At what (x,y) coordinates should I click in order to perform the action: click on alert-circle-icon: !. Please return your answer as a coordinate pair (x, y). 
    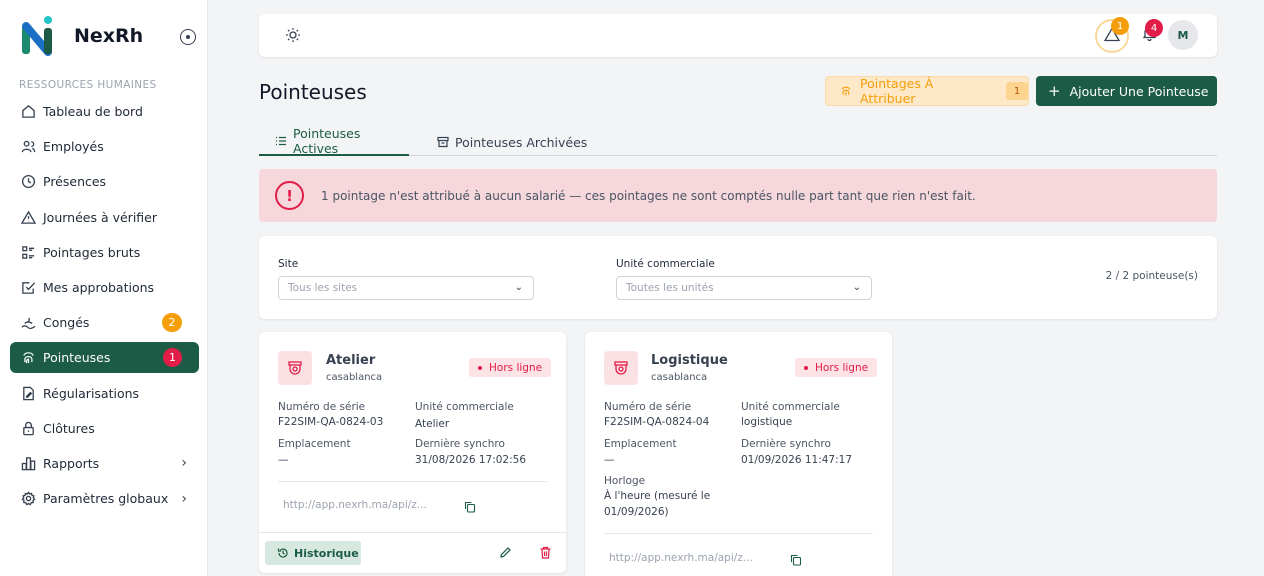
    Looking at the image, I should click on (289, 195).